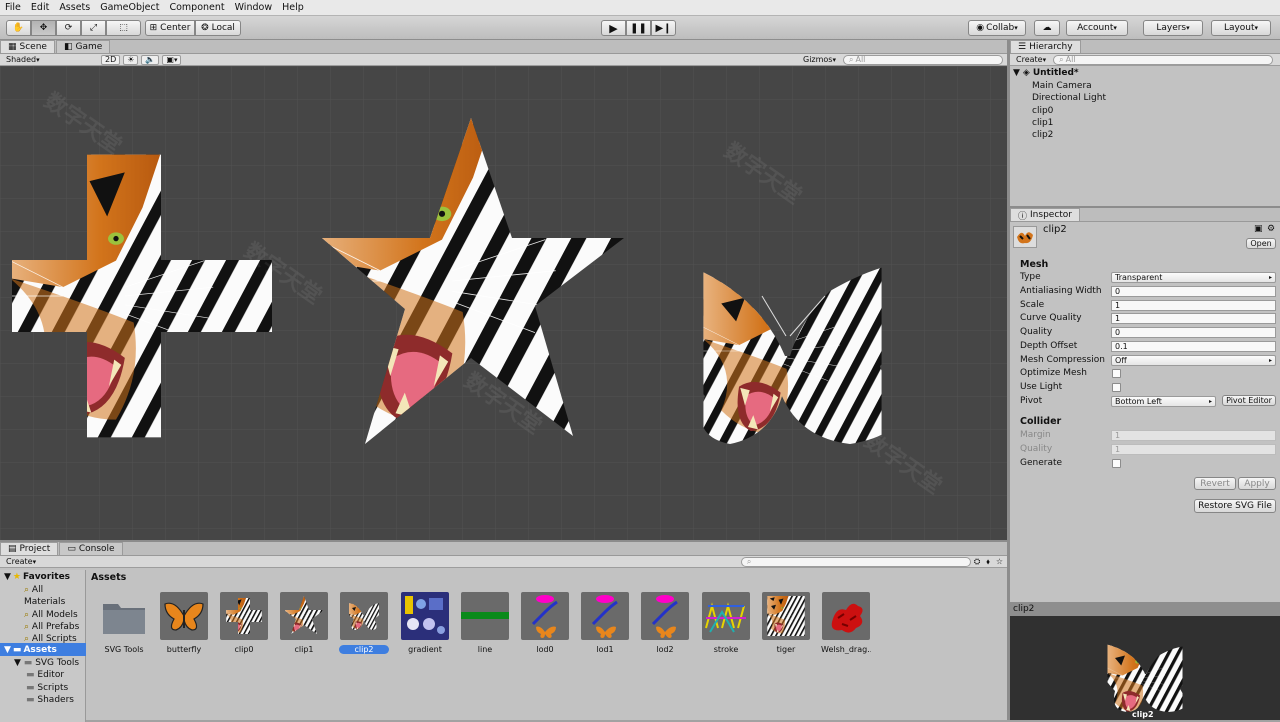  I want to click on asset-lod0: lod0, so click(545, 623).